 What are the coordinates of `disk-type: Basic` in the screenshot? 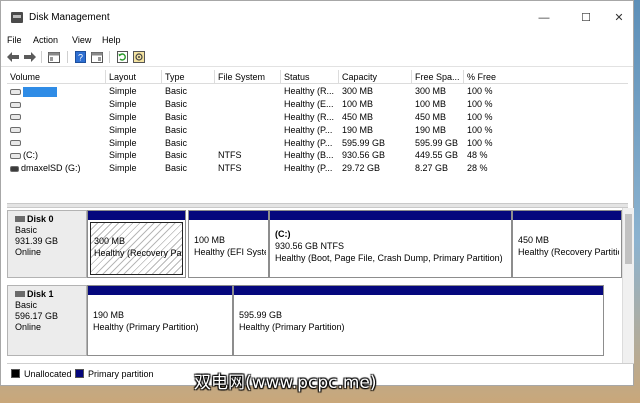 It's located at (26, 305).